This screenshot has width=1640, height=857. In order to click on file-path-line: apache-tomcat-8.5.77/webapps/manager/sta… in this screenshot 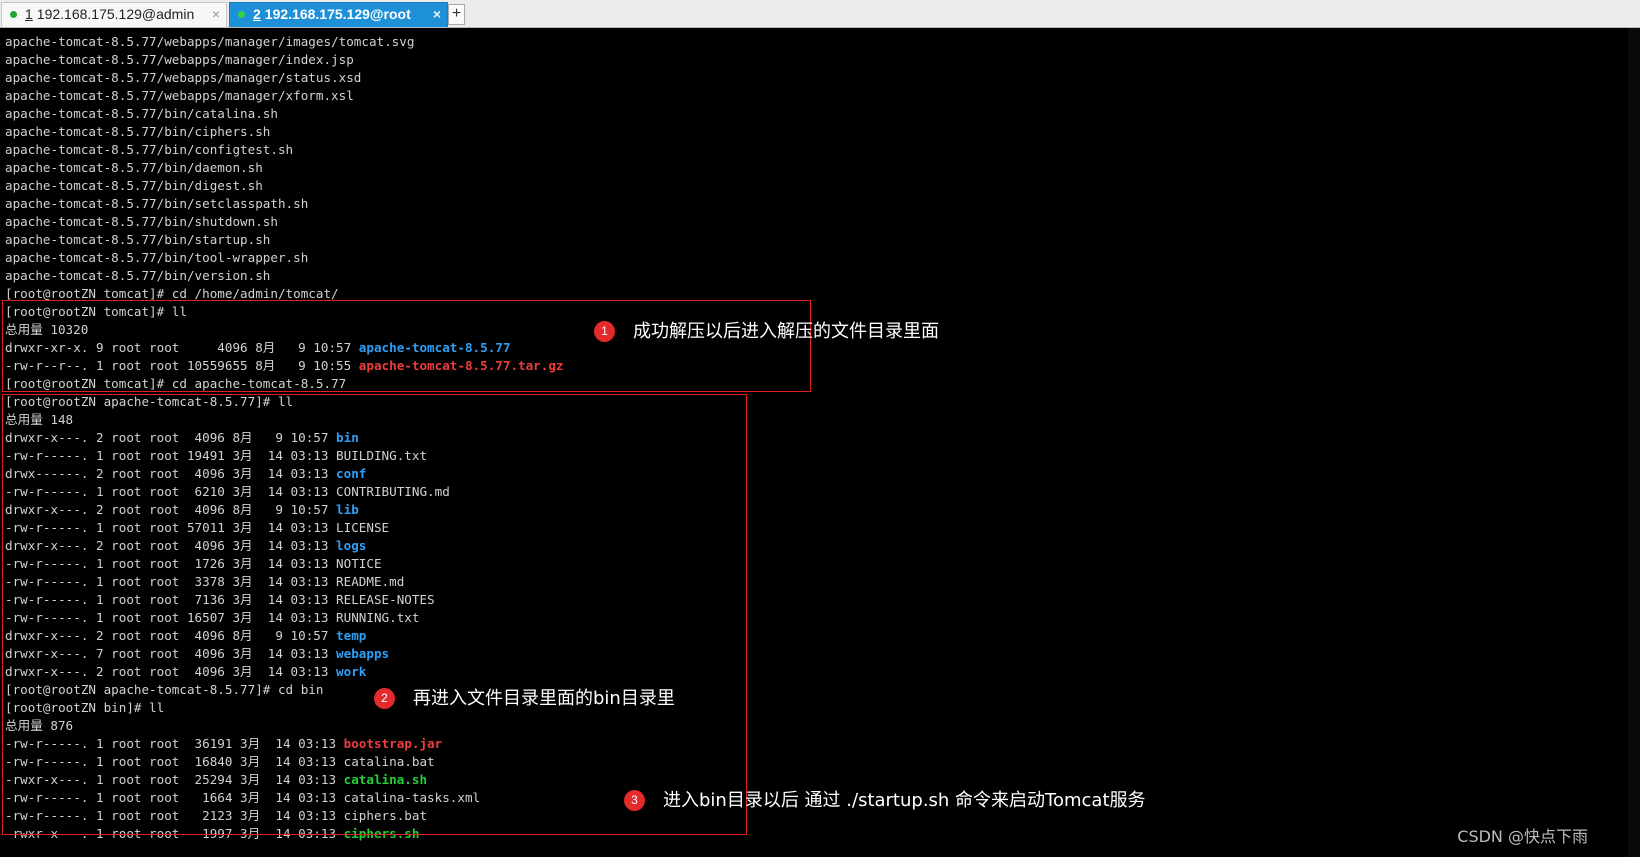, I will do `click(183, 77)`.